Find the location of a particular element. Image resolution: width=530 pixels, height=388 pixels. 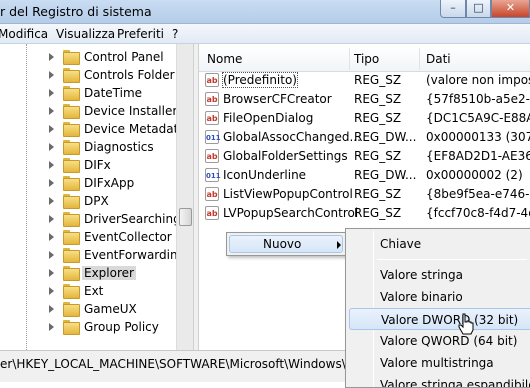

tree-item: DIFxApp is located at coordinates (118, 183).